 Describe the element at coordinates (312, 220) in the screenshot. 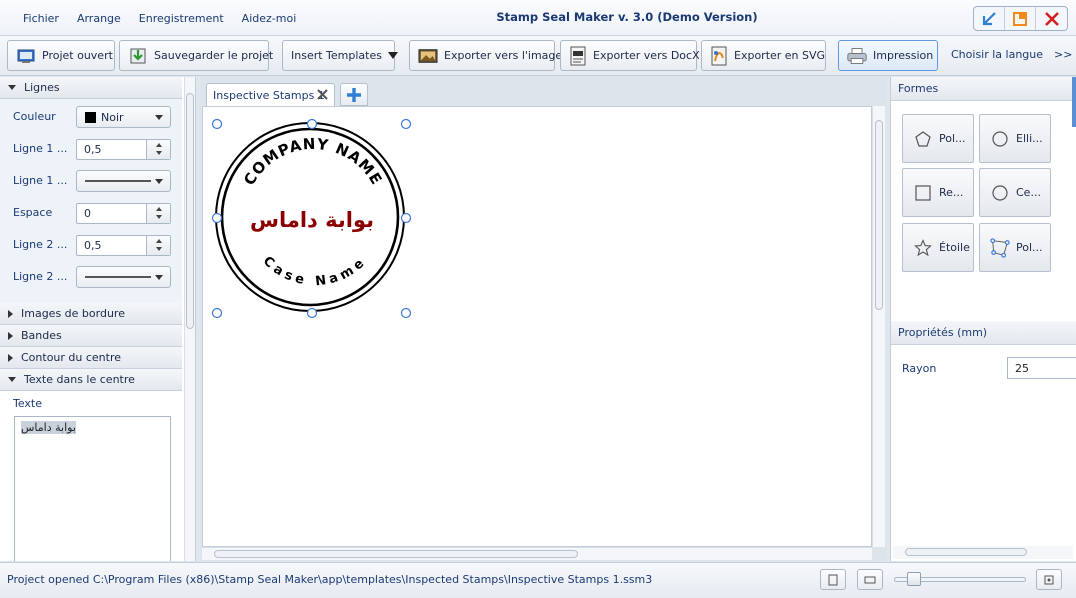

I see `stamp-center-text: بوابة داماس` at that location.